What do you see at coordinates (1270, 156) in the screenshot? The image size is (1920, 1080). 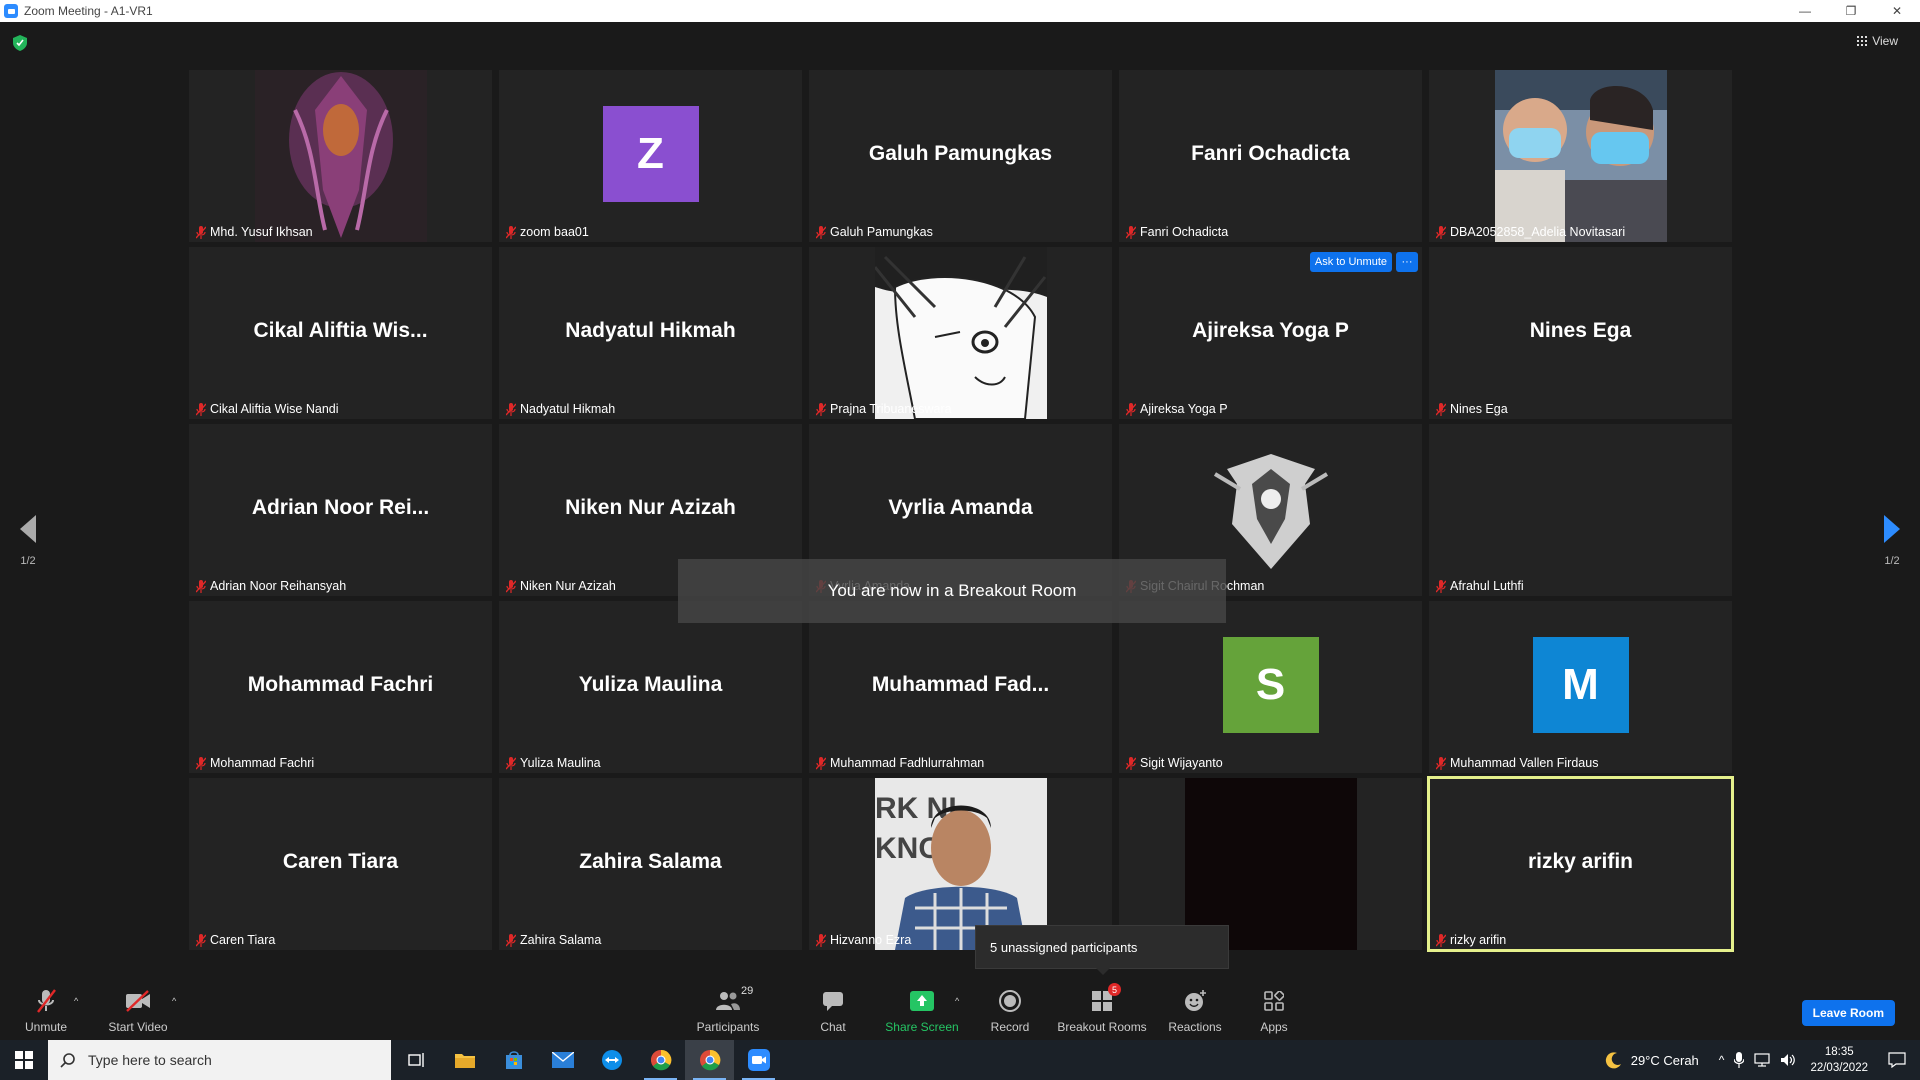 I see `participant-tile: Fanri Ochadicta Fanri Ochadicta` at bounding box center [1270, 156].